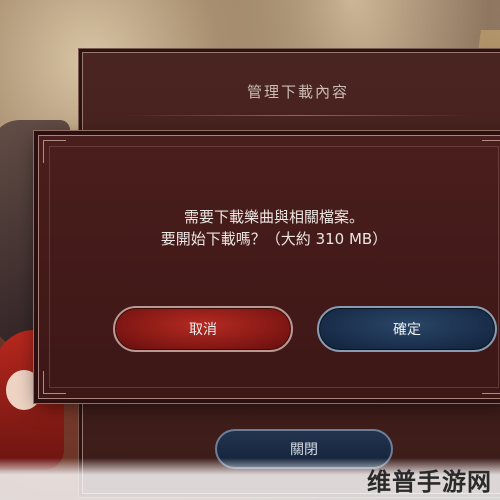 The height and width of the screenshot is (500, 500). Describe the element at coordinates (203, 329) in the screenshot. I see `cancel-button: 取消` at that location.